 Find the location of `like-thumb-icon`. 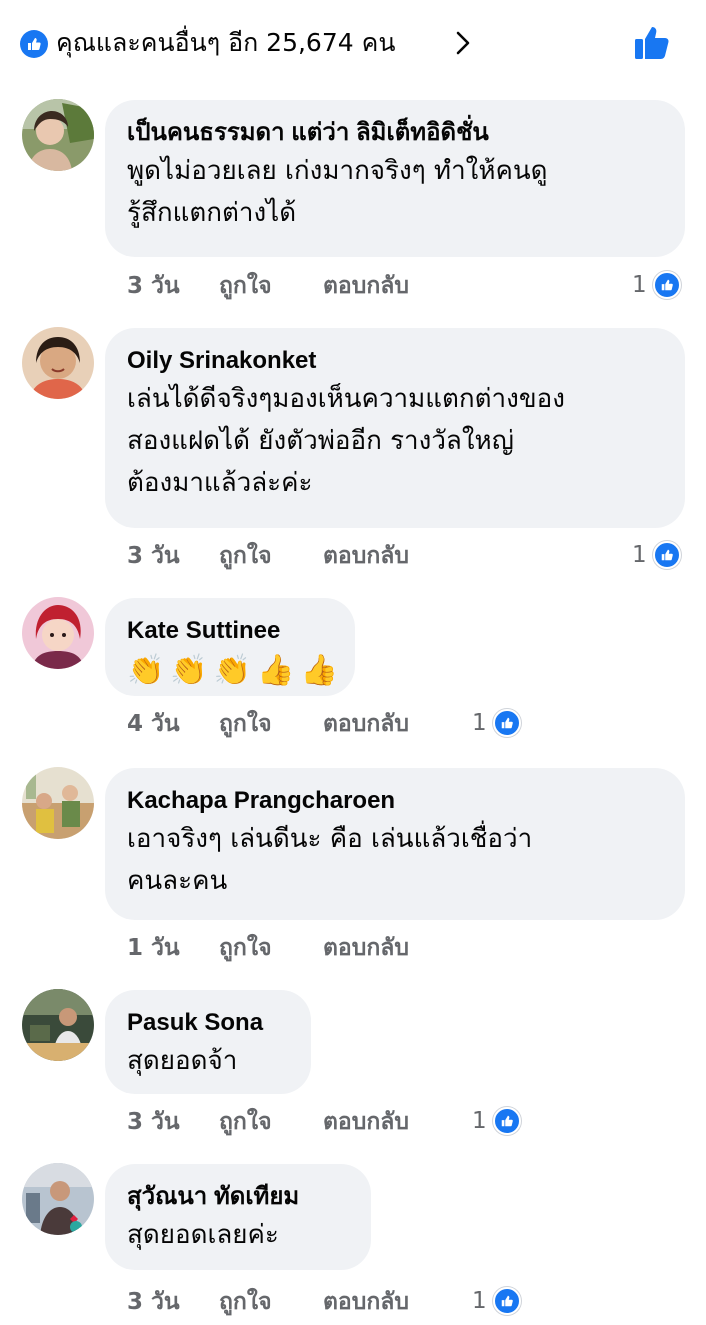

like-thumb-icon is located at coordinates (652, 43).